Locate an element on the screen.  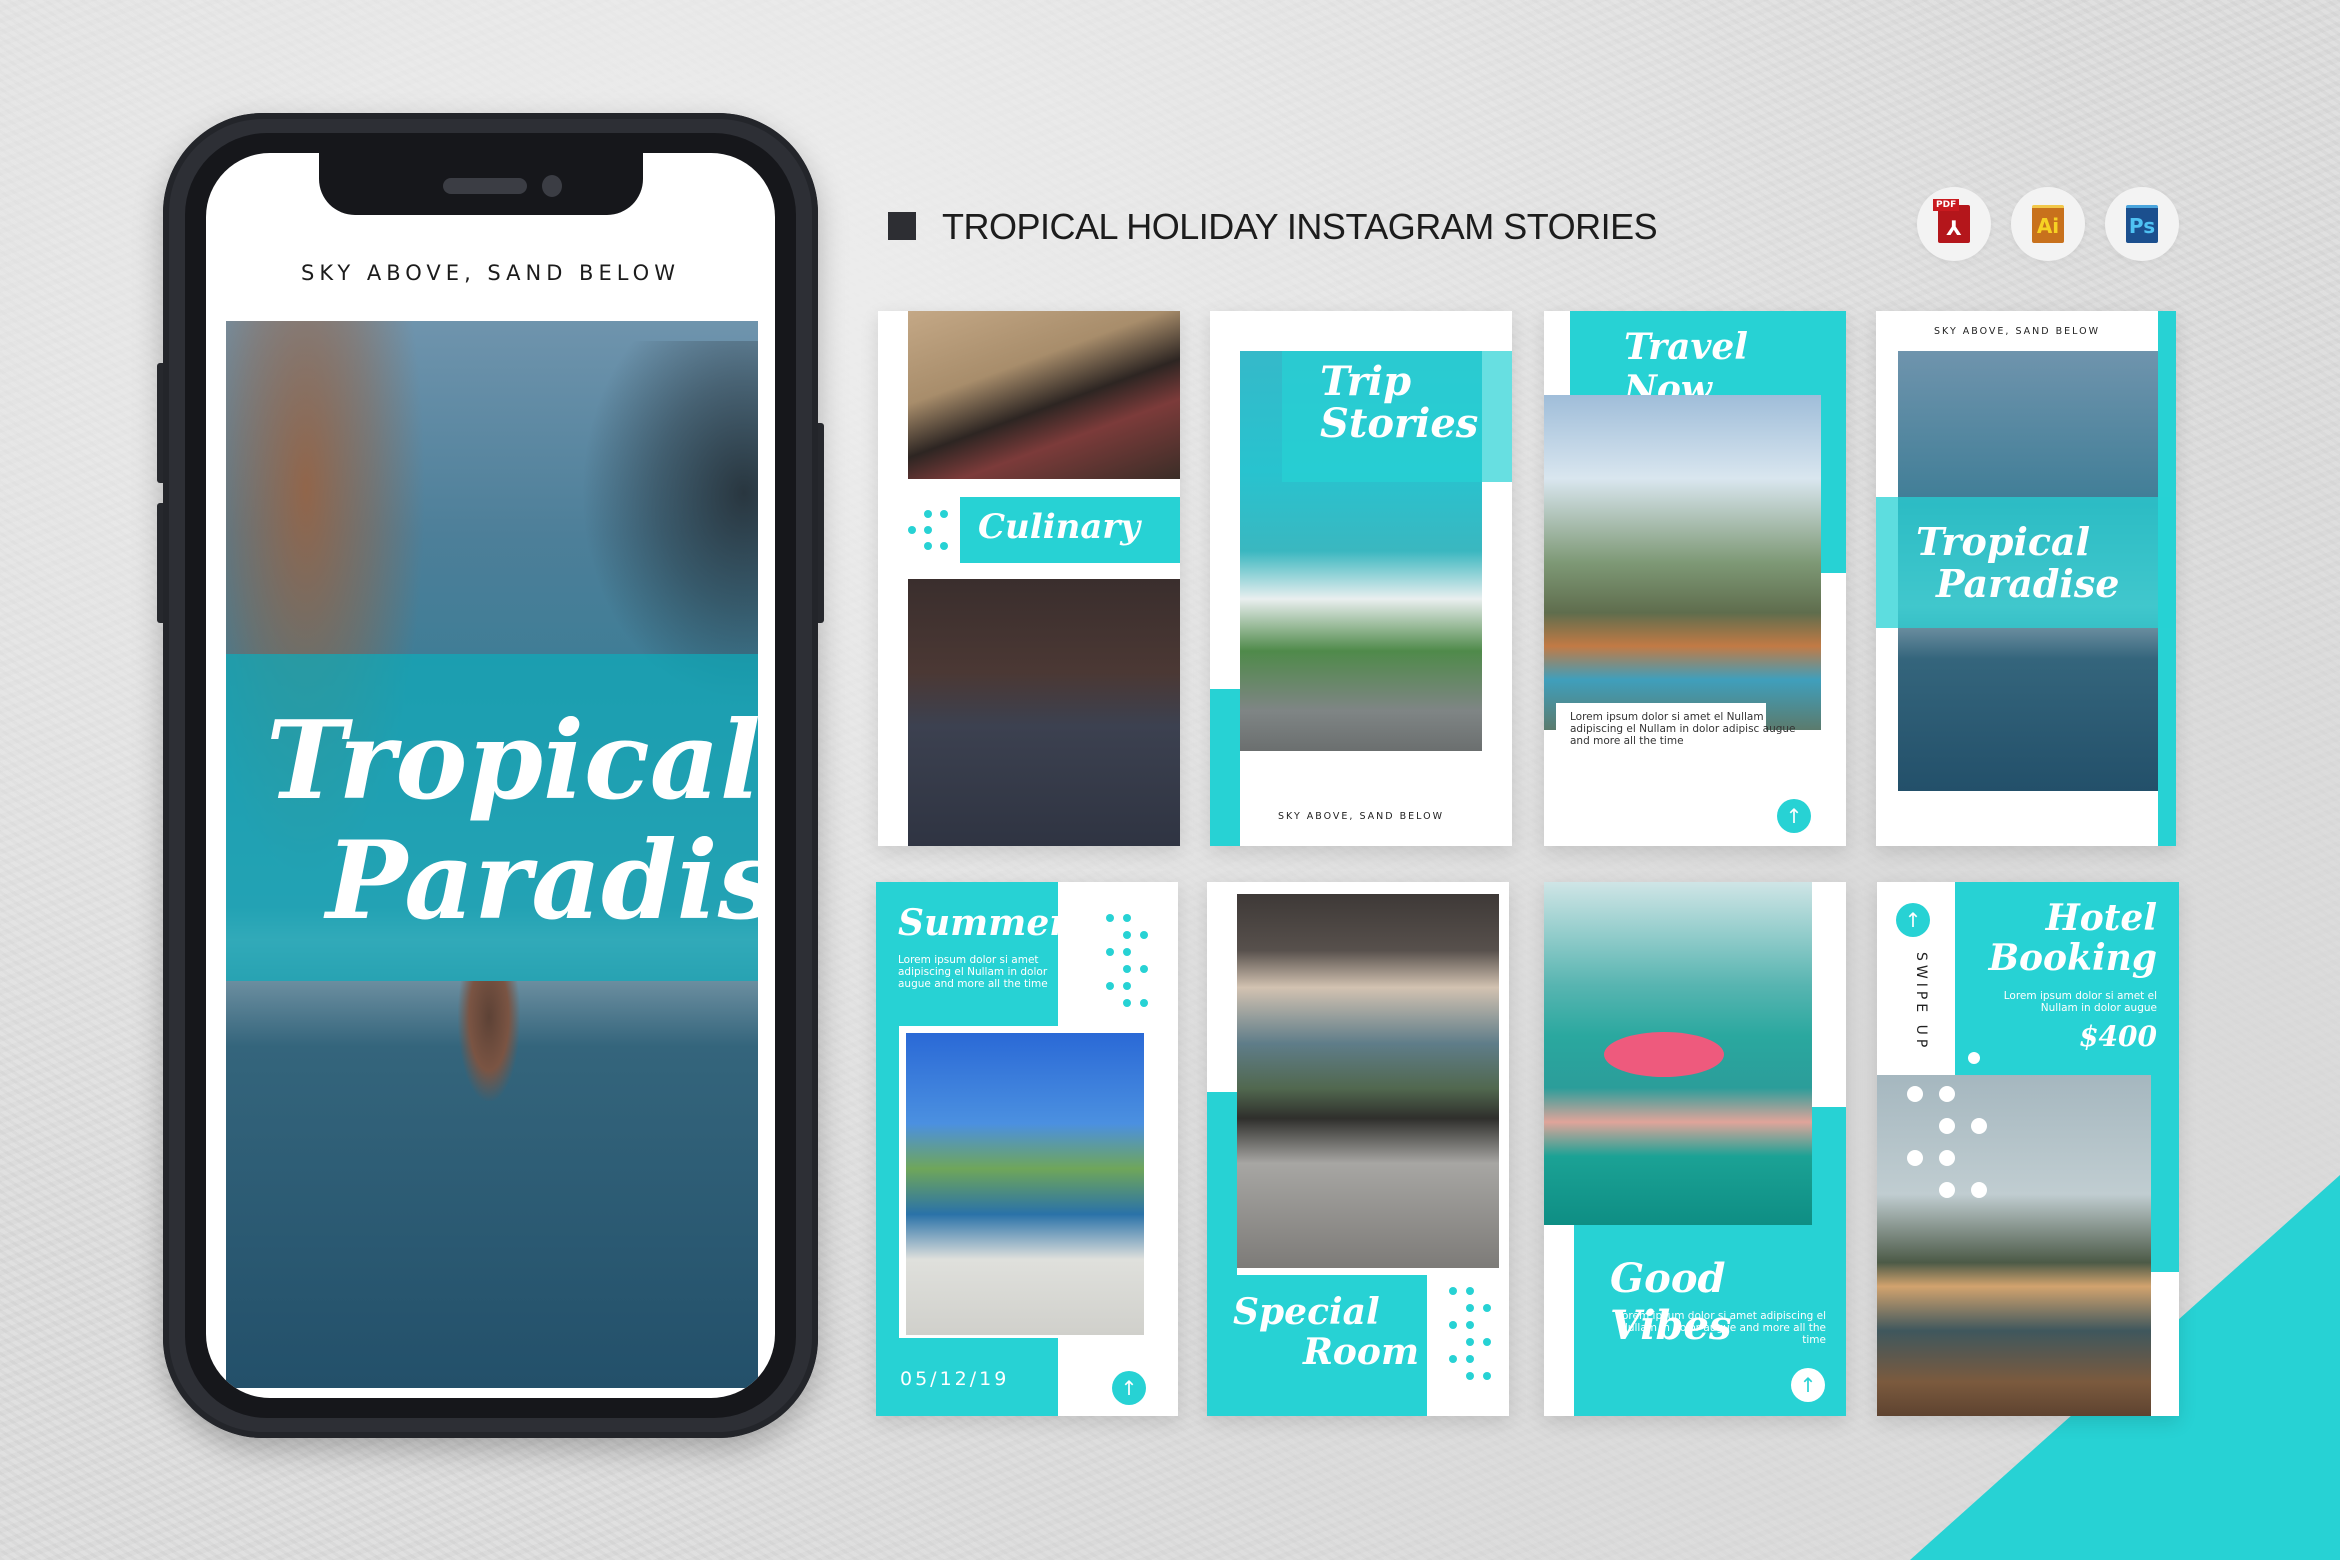
story-card-tropical-paradise: SKY ABOVE, SAND BELOW Tropical Paradise is located at coordinates (2026, 578).